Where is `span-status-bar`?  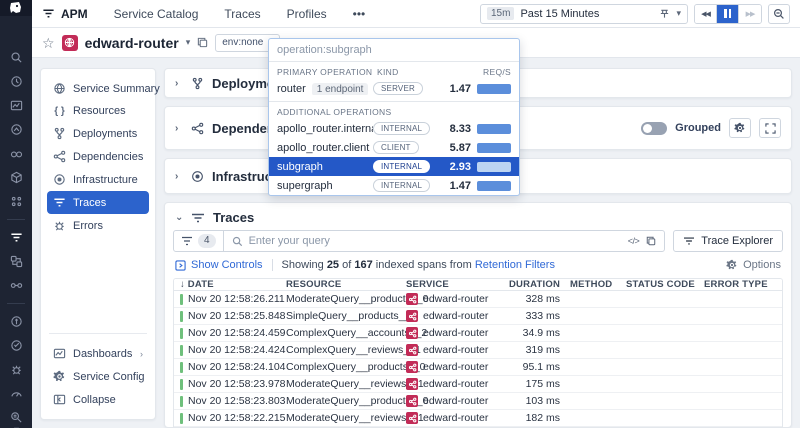
span-status-bar is located at coordinates (181, 401).